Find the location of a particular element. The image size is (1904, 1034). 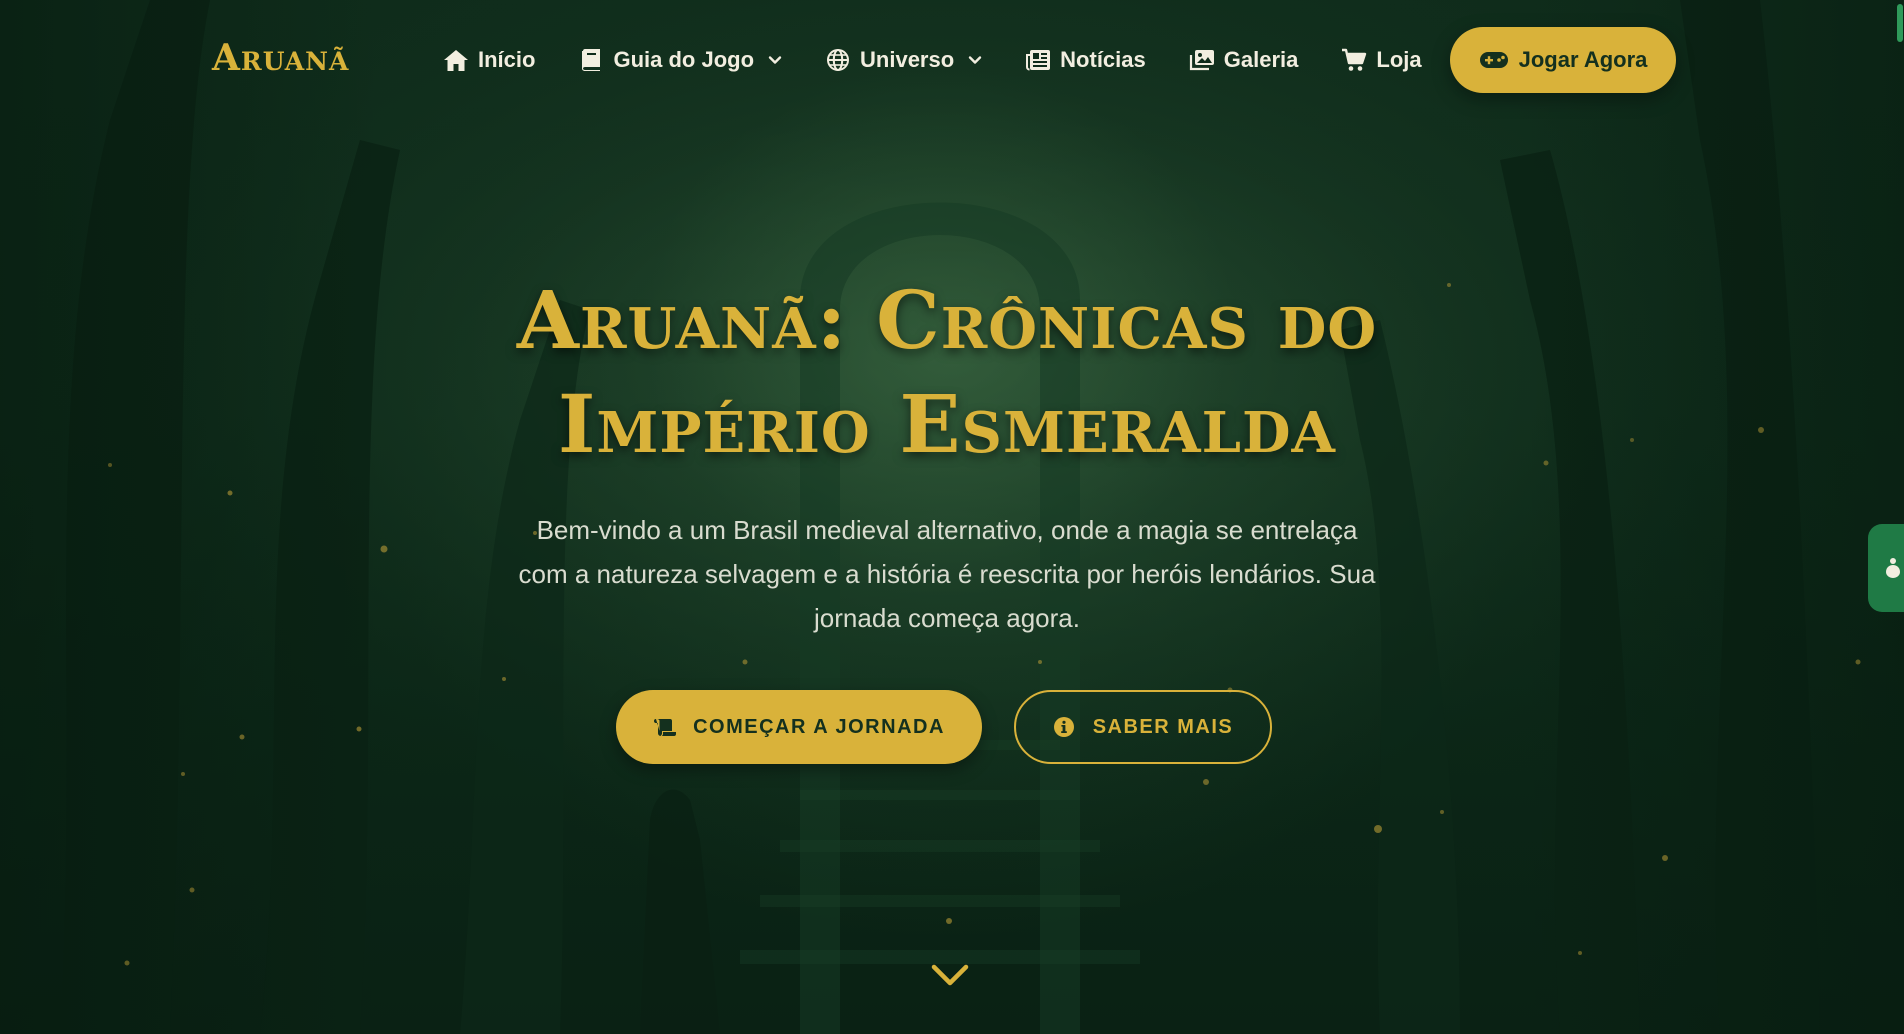

hero-title-line-1: Aruanã: Crônicas do is located at coordinates (947, 320).